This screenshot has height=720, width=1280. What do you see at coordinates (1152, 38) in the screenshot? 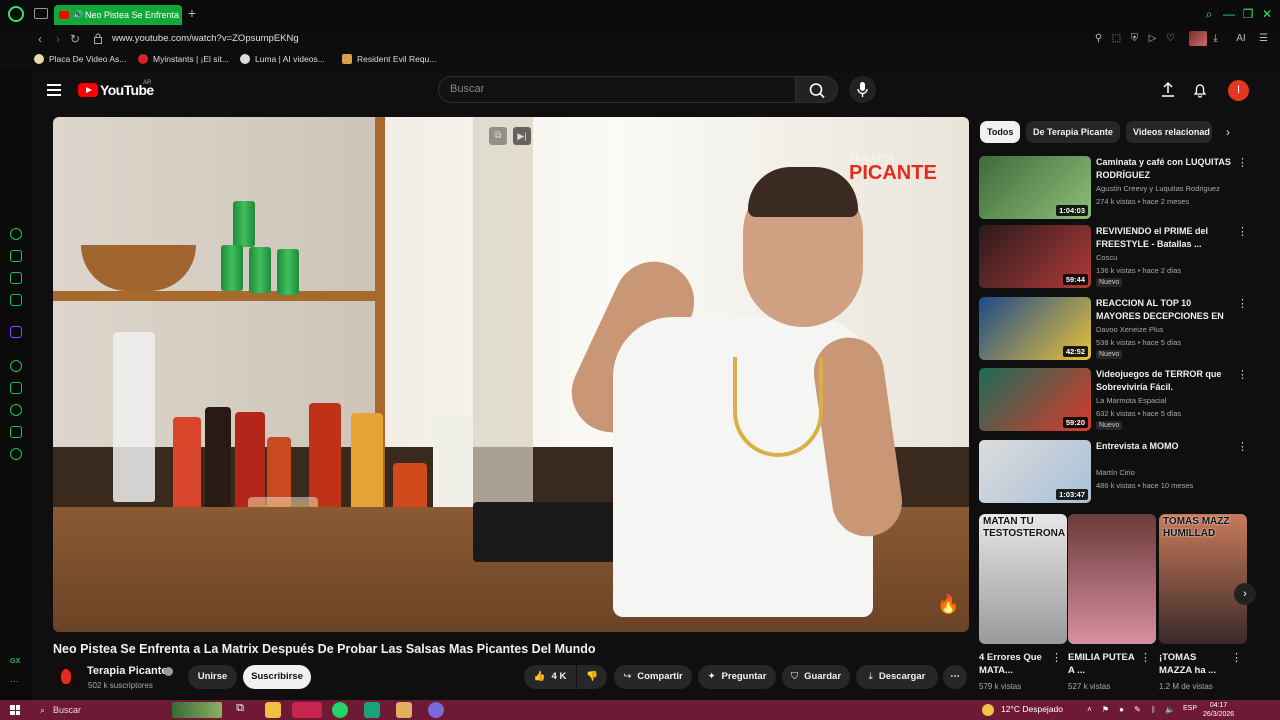
I see `player-icon: ▷` at bounding box center [1152, 38].